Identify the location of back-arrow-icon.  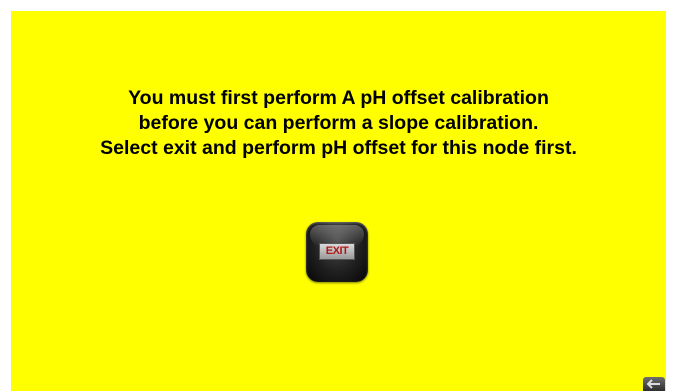
(654, 384).